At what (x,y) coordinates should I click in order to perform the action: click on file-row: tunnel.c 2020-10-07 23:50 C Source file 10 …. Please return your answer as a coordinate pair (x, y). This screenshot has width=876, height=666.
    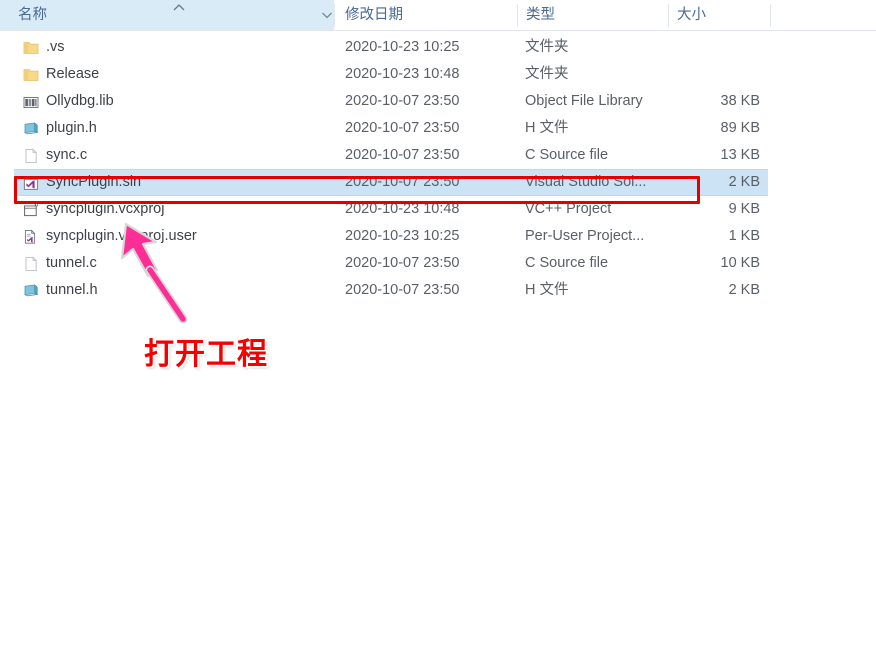
    Looking at the image, I should click on (438, 263).